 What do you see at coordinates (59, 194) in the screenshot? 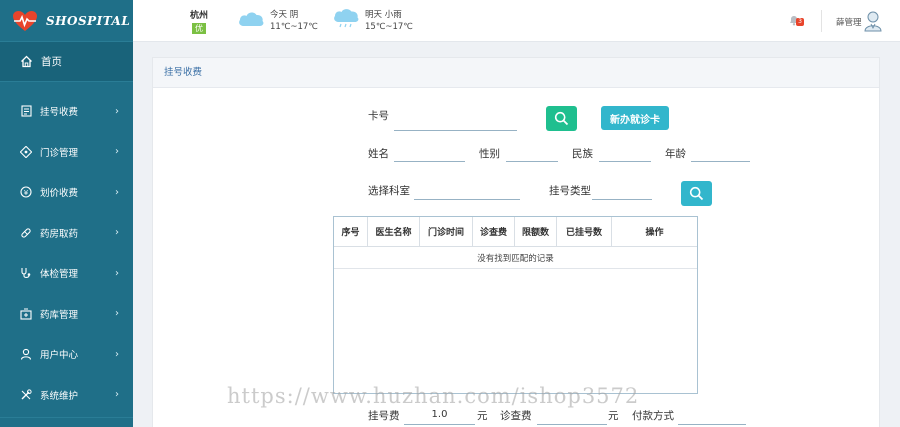
I see `sidebar-item-label: 划价收费` at bounding box center [59, 194].